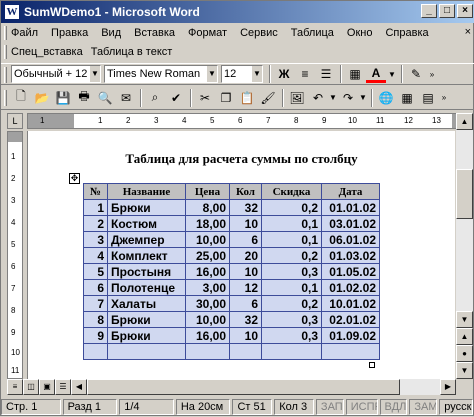  What do you see at coordinates (305, 74) in the screenshot?
I see `align-center-icon: ≡` at bounding box center [305, 74].